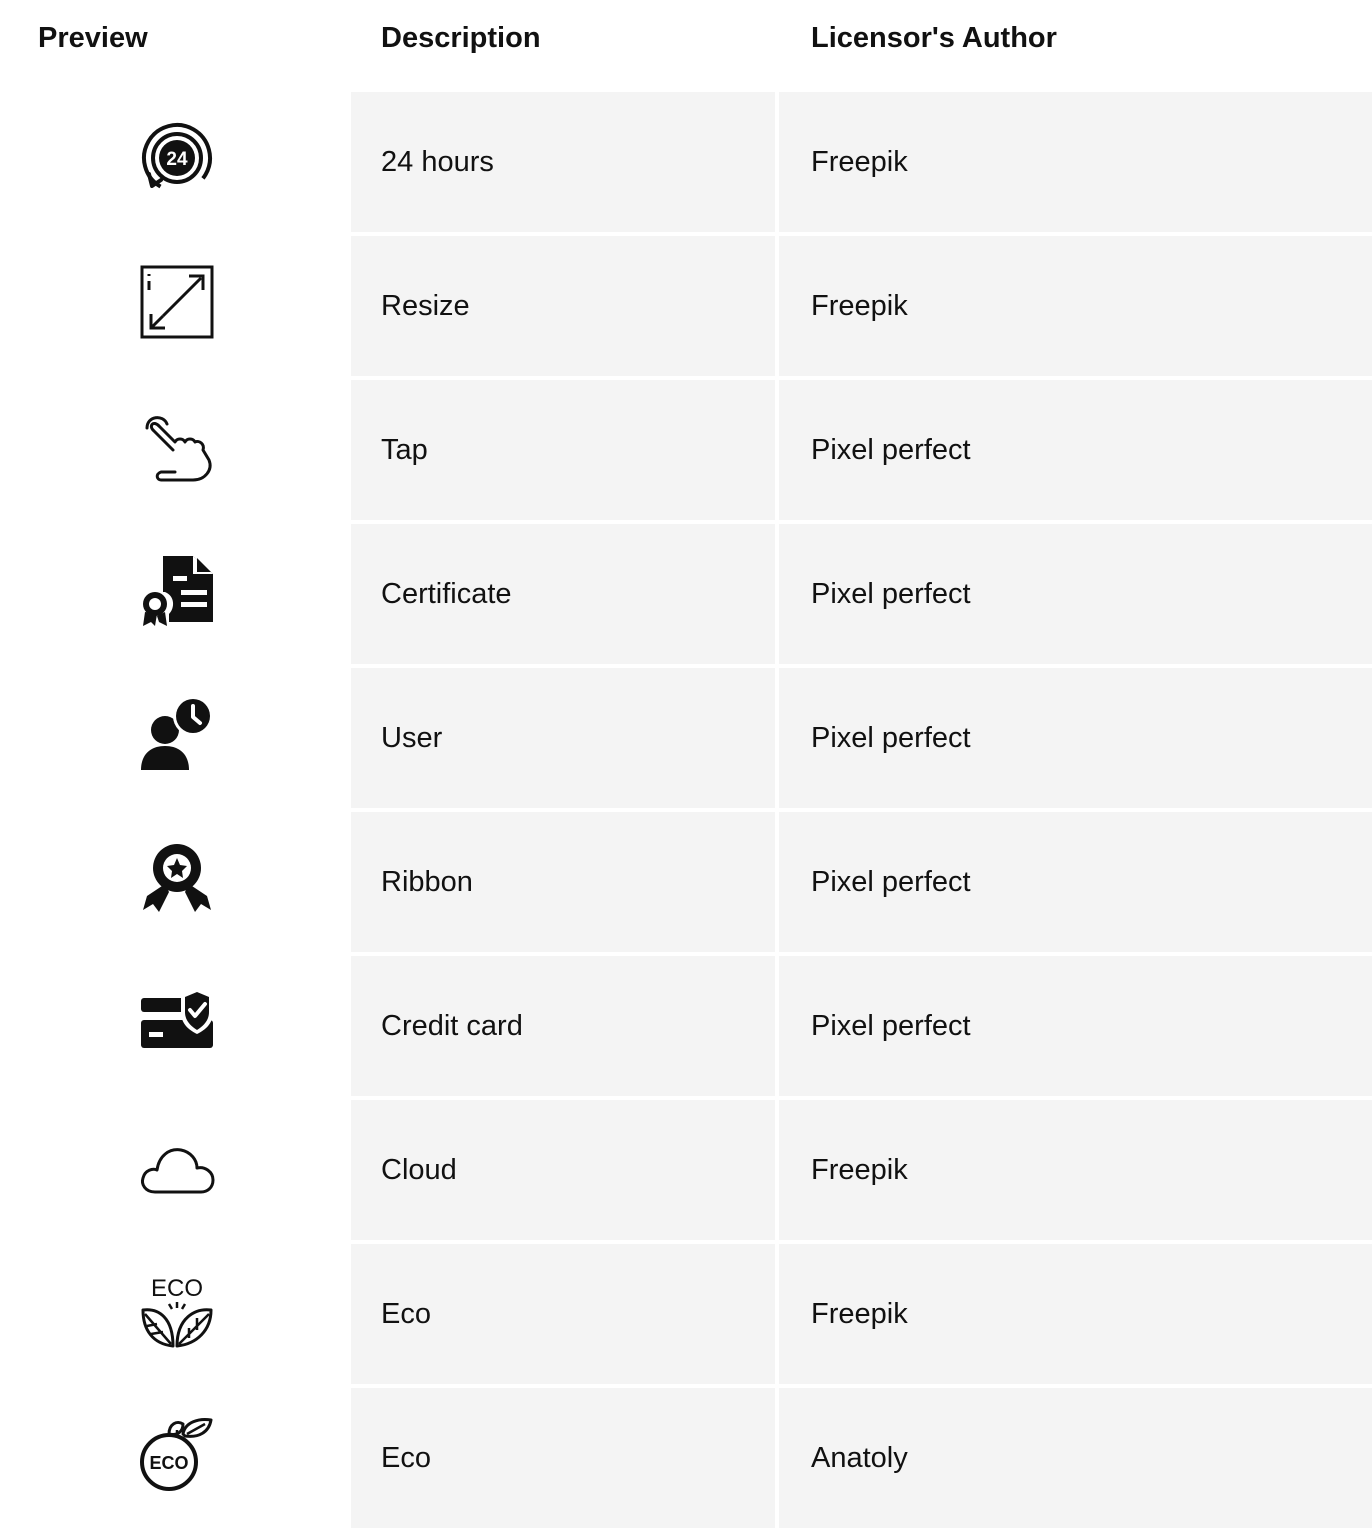 The width and height of the screenshot is (1372, 1532). I want to click on credit-card-shield-icon, so click(177, 1022).